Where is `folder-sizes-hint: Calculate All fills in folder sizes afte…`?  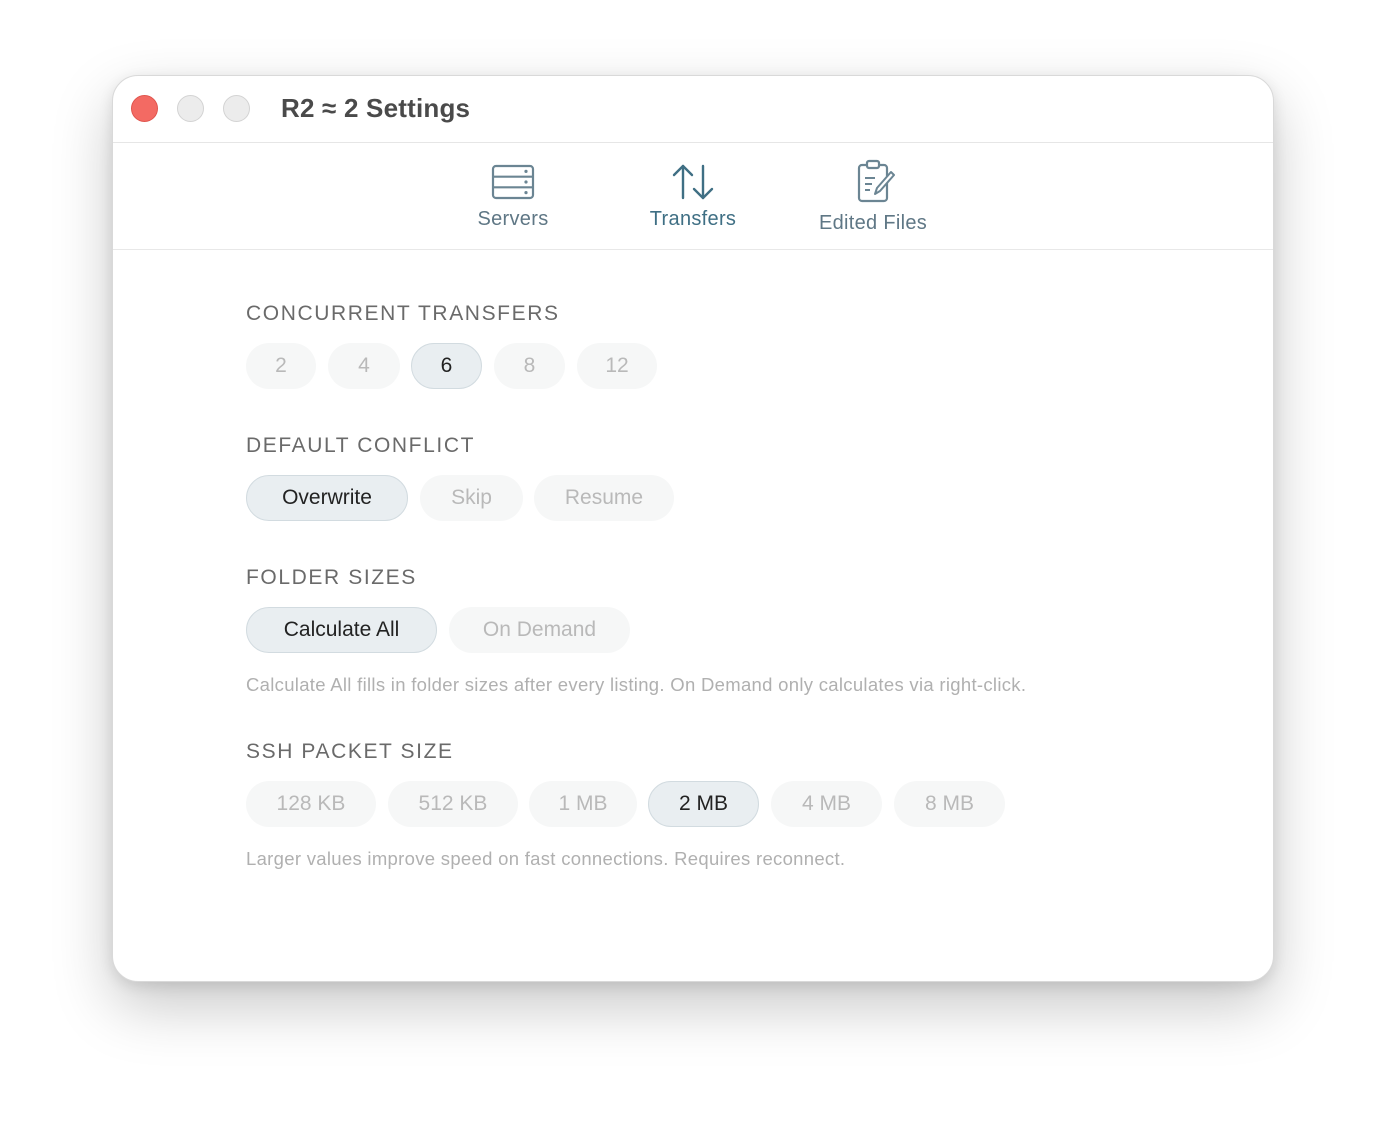
folder-sizes-hint: Calculate All fills in folder sizes afte… is located at coordinates (636, 684).